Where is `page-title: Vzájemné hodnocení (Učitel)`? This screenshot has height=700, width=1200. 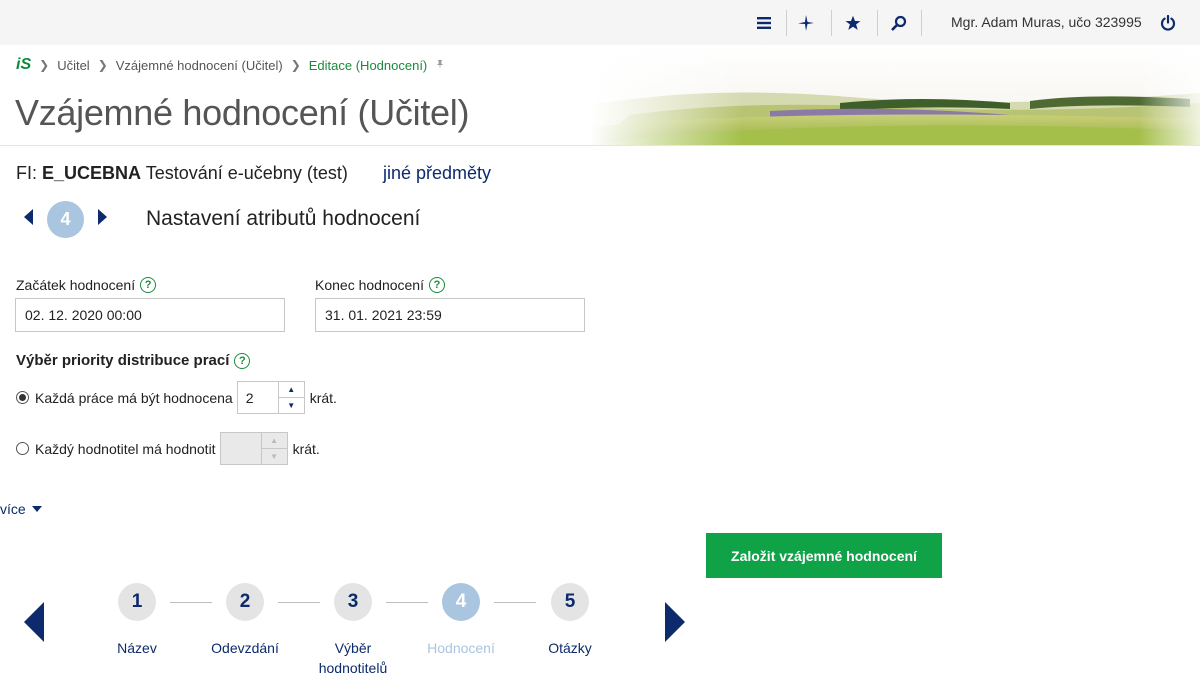 page-title: Vzájemné hodnocení (Učitel) is located at coordinates (242, 112).